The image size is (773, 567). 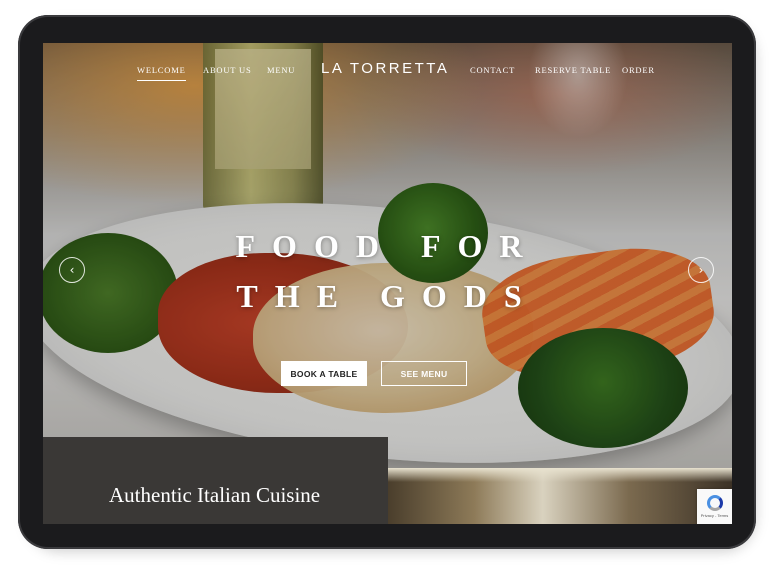 What do you see at coordinates (424, 373) in the screenshot?
I see `see-menu-button: SEE MENU` at bounding box center [424, 373].